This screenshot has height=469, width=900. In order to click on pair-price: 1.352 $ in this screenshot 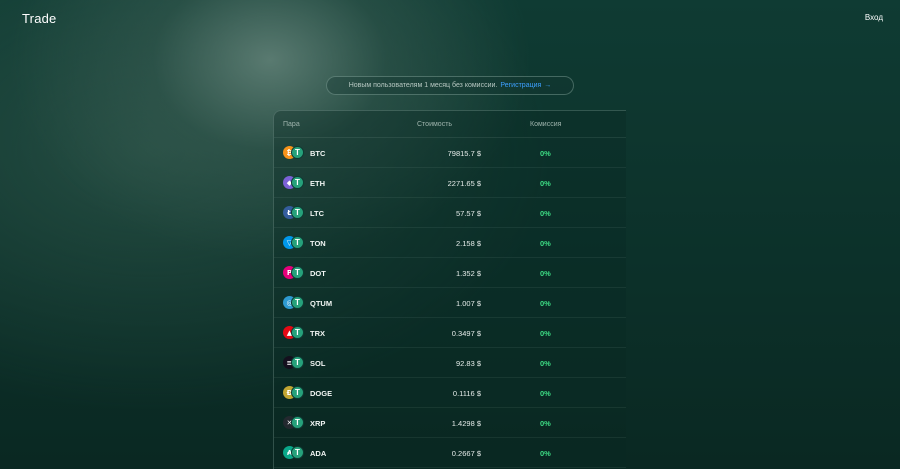, I will do `click(468, 273)`.